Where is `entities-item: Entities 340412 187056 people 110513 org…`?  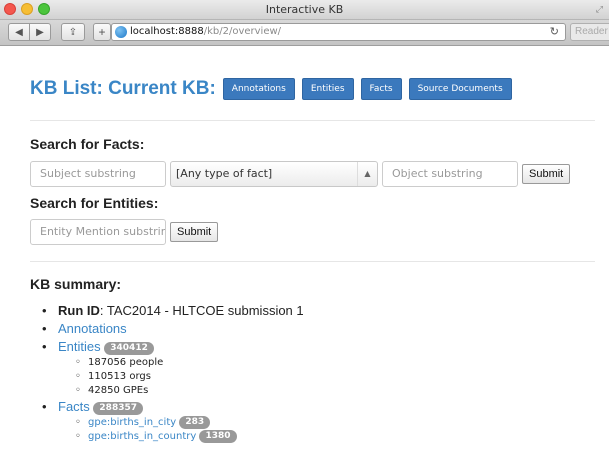
entities-item: Entities 340412 187056 people 110513 org… is located at coordinates (172, 368).